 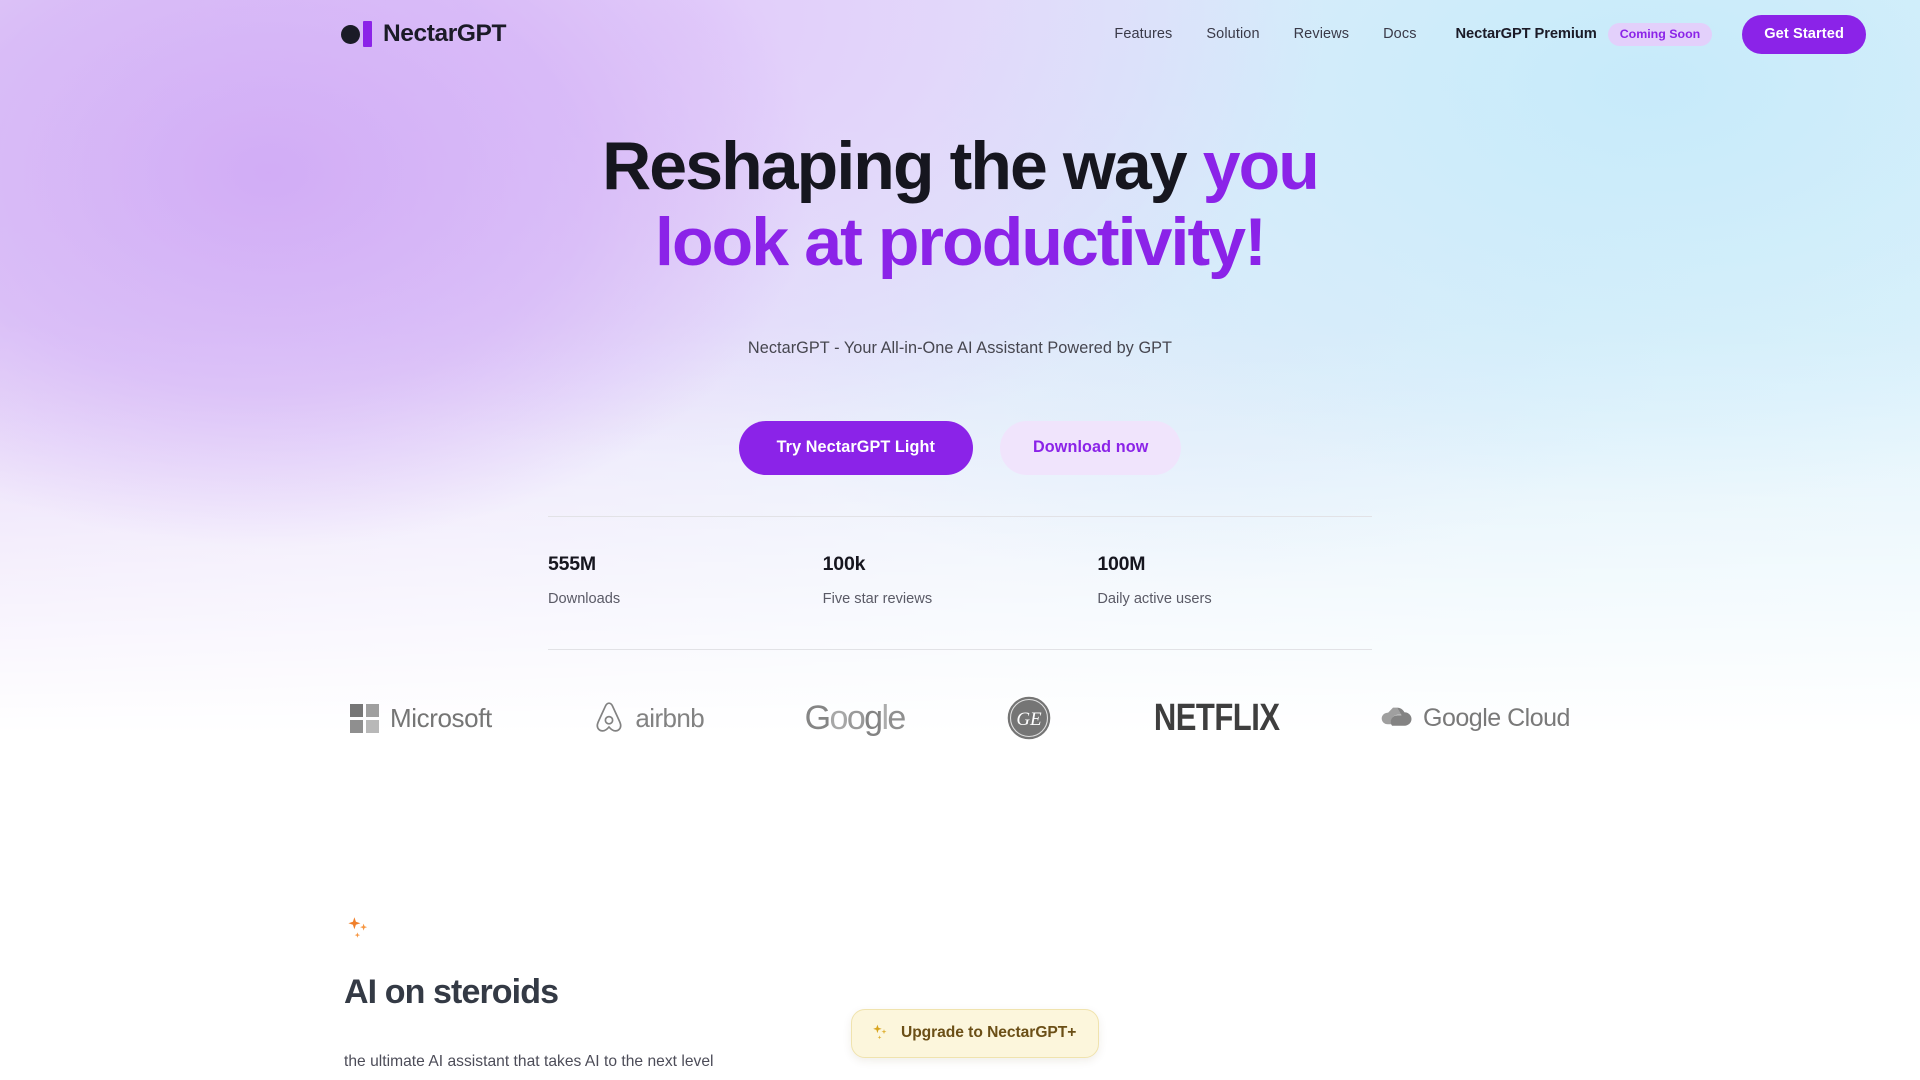 I want to click on nav-link-docs: Docs, so click(x=1399, y=34).